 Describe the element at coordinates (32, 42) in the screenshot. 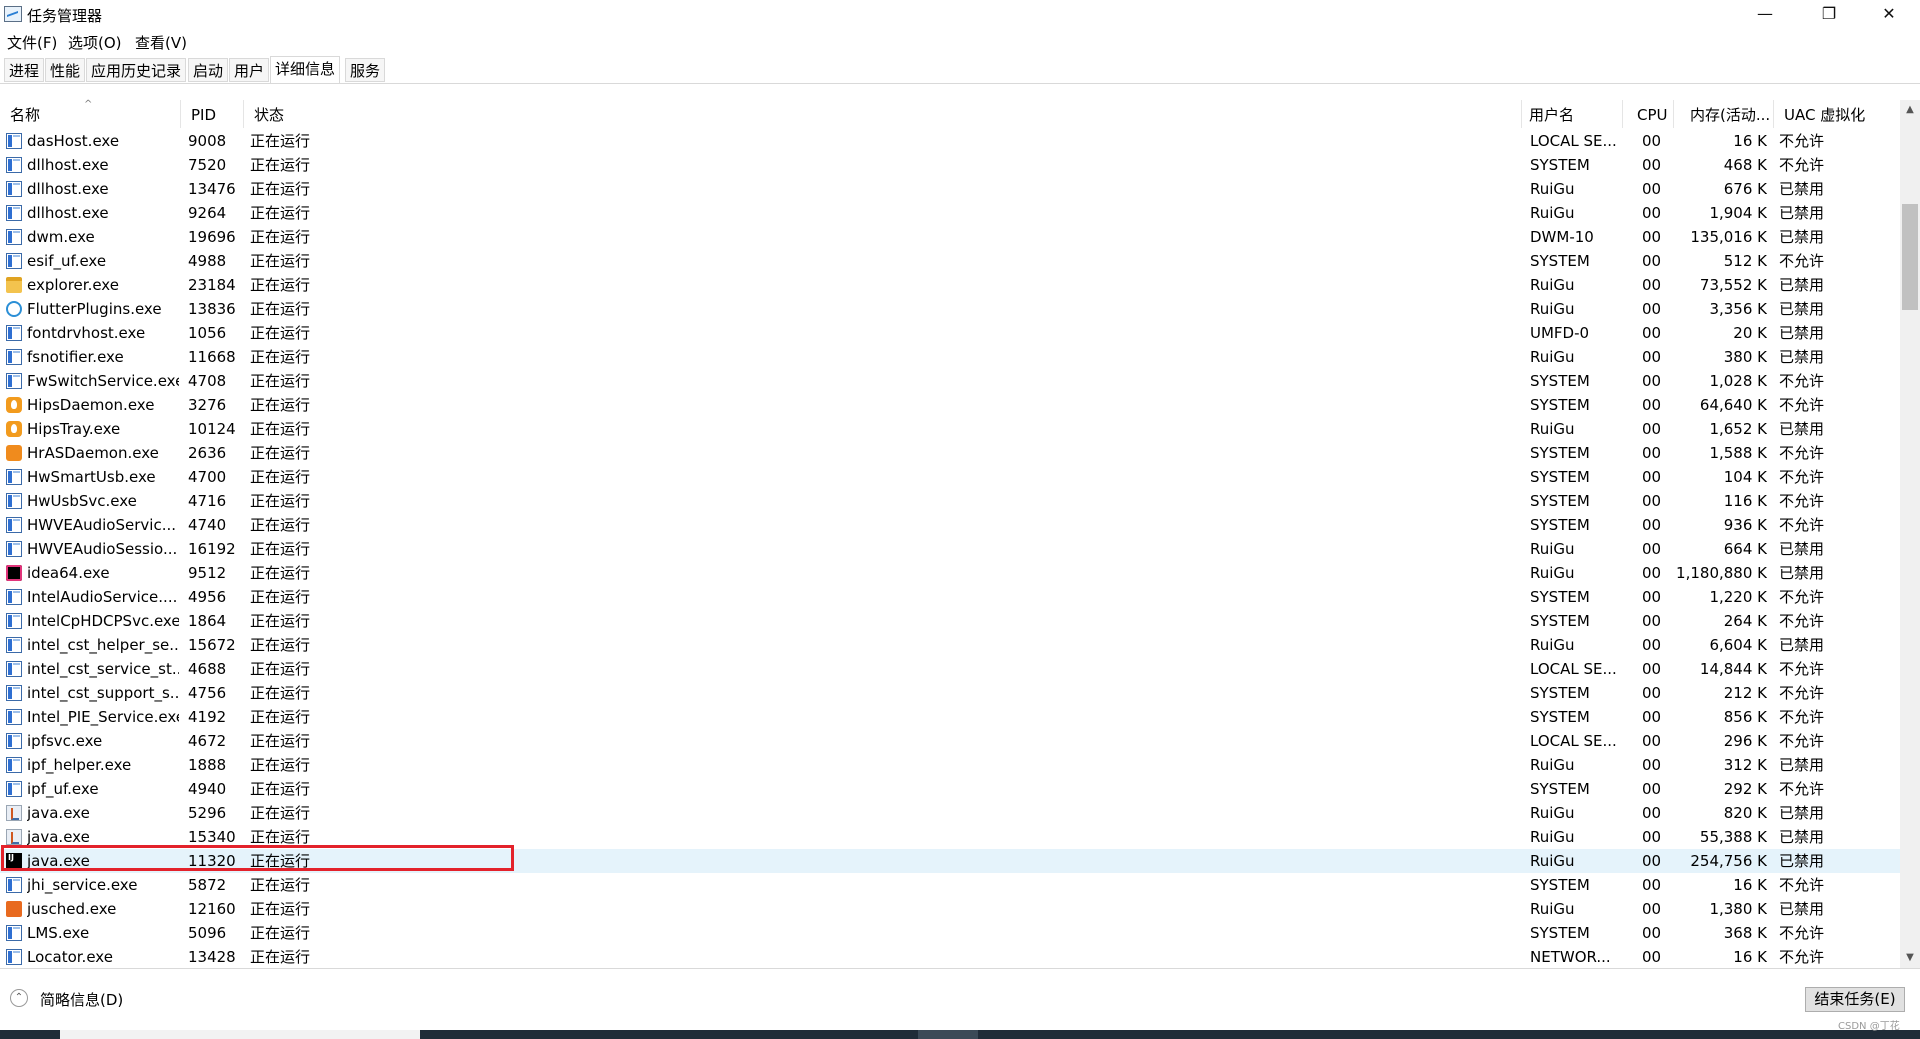

I see `menu-file: 文件(F)` at that location.